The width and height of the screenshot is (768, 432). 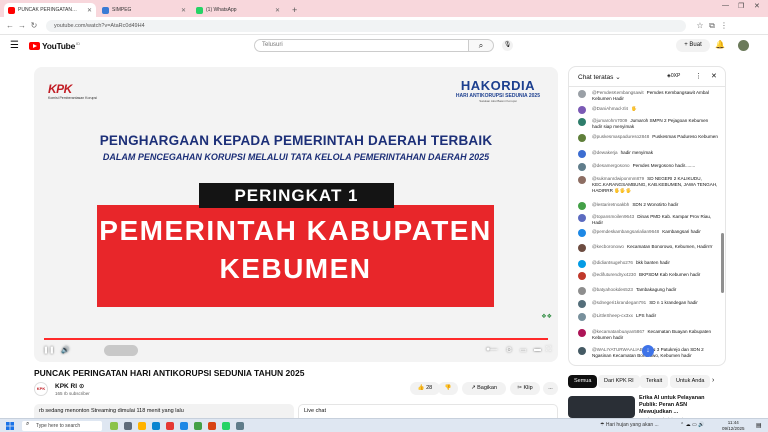 What do you see at coordinates (69, 386) in the screenshot?
I see `channel-name: KPK RI ⊙` at bounding box center [69, 386].